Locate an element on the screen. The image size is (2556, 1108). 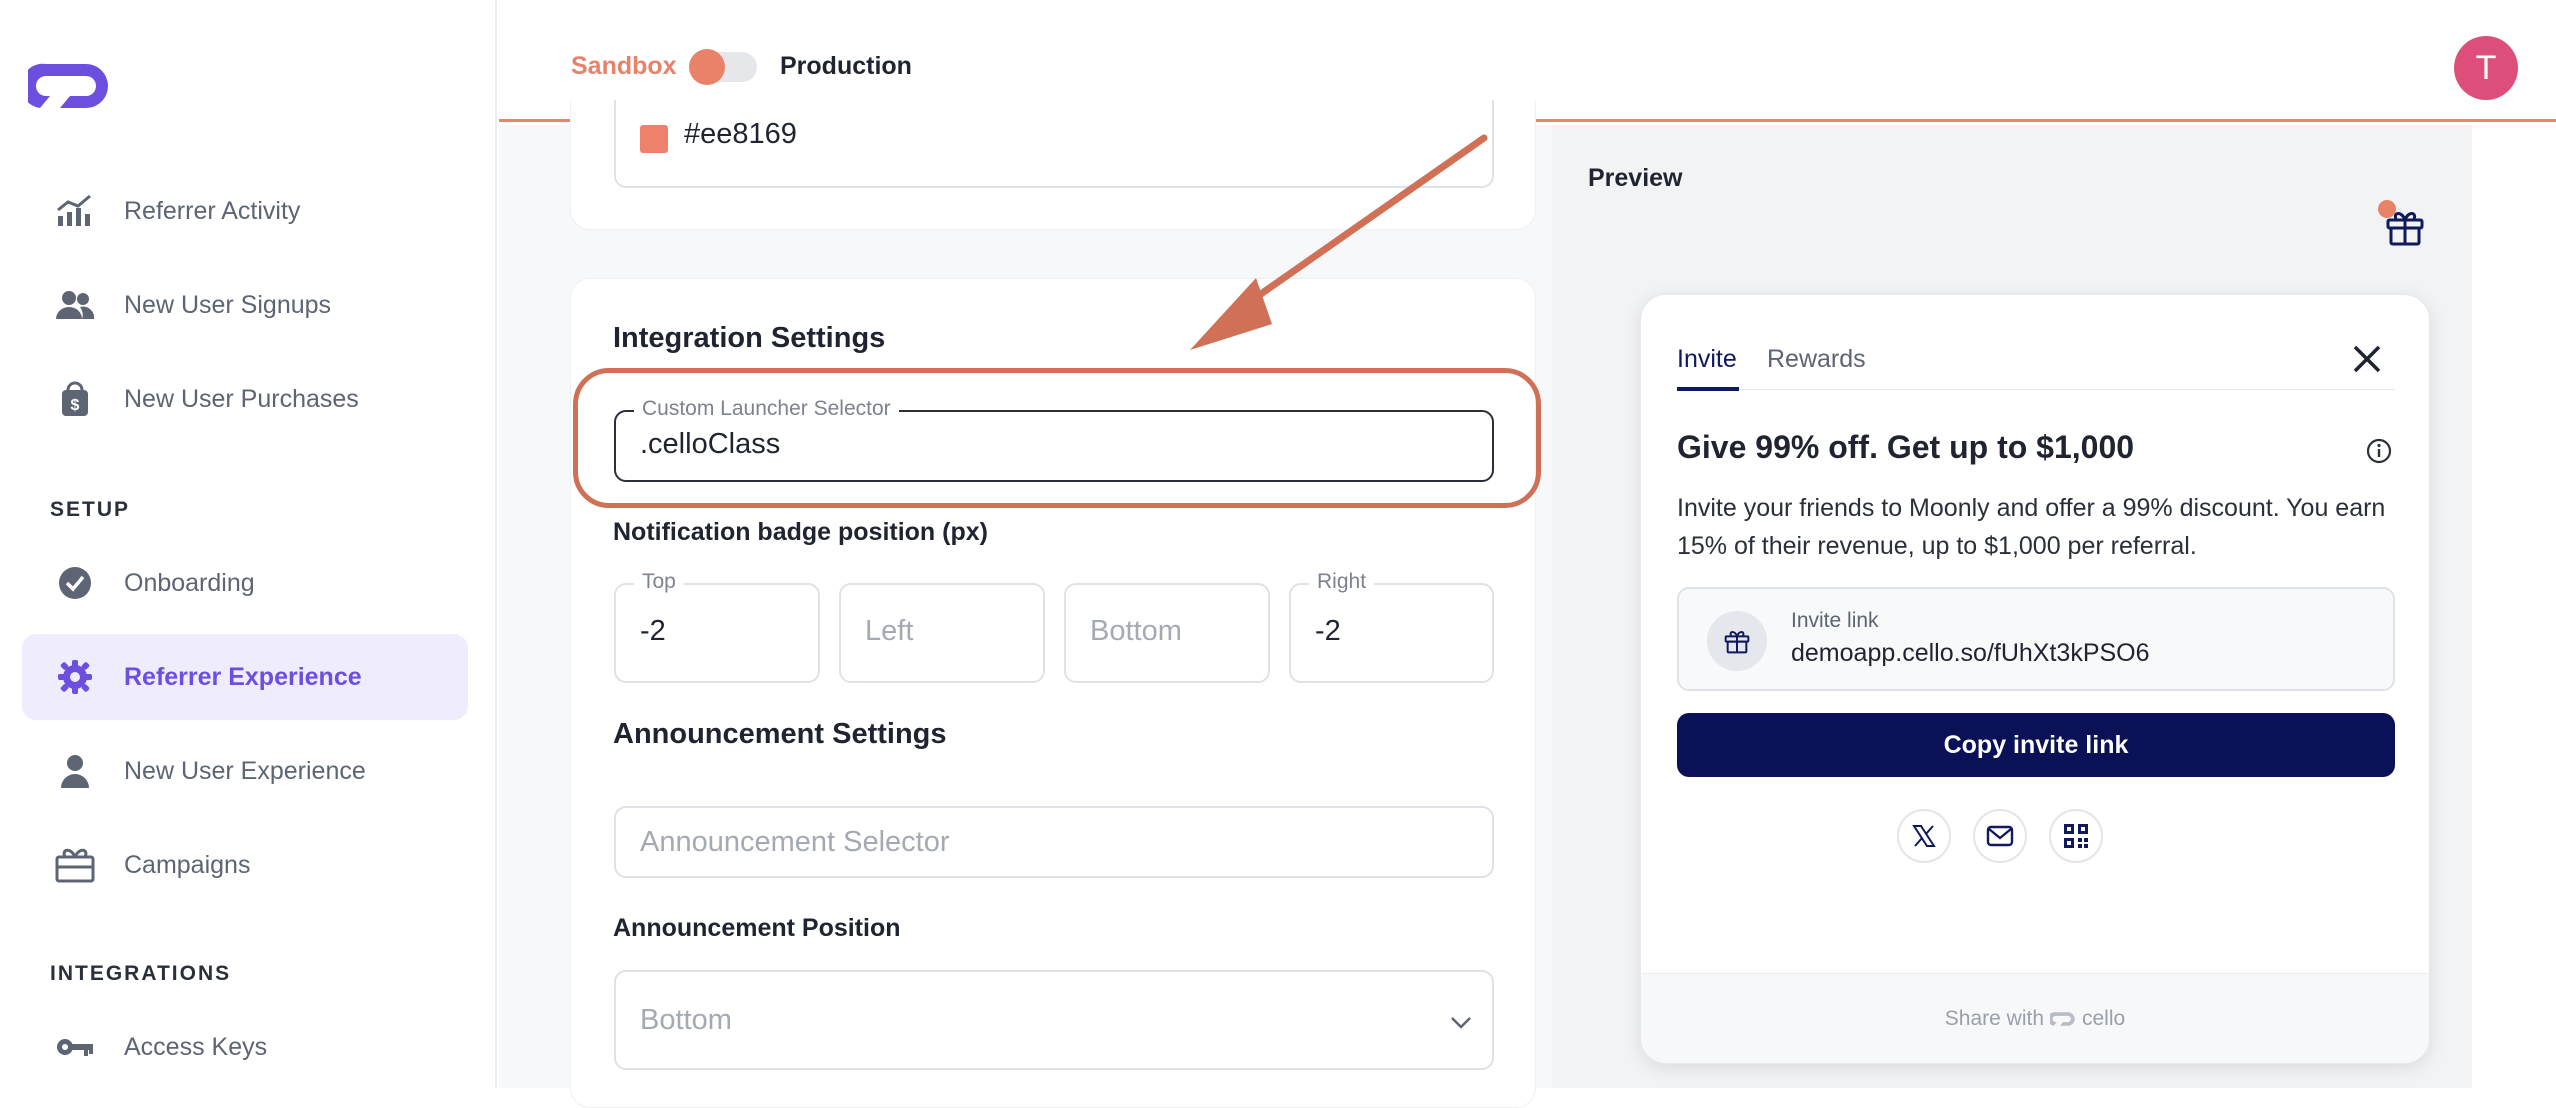
info-icon is located at coordinates (2379, 451).